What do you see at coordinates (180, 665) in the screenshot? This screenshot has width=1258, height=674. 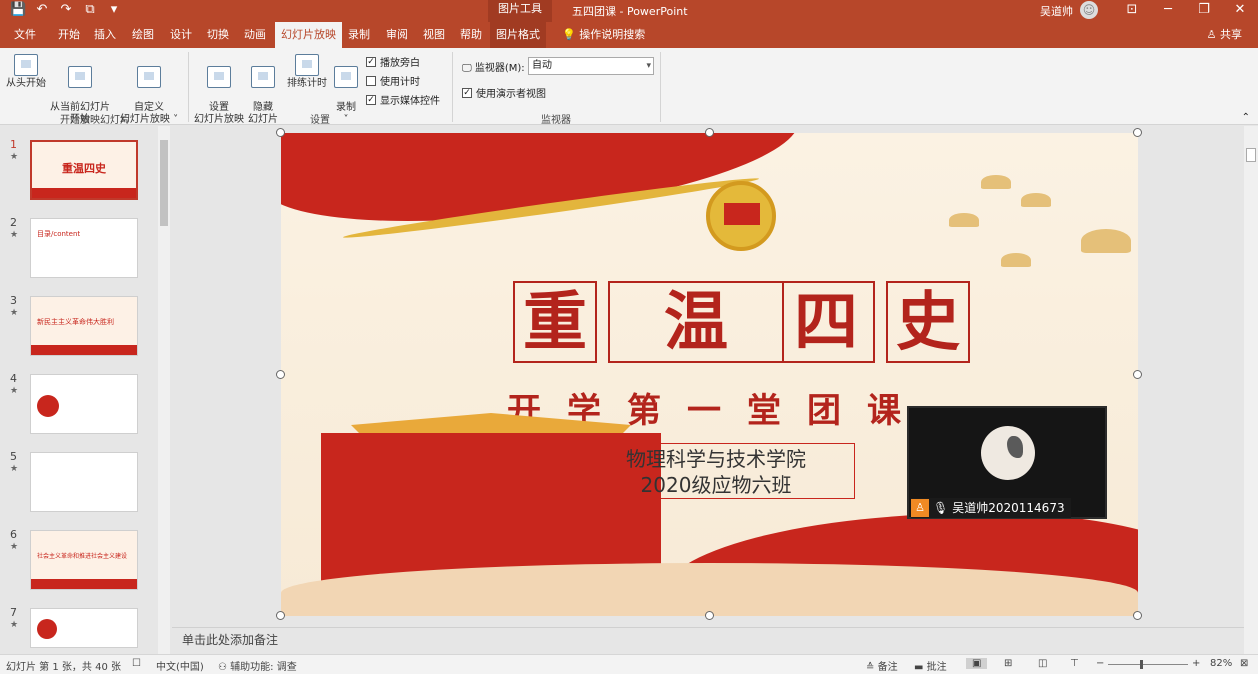 I see `language-indicator: 中文(中国)` at bounding box center [180, 665].